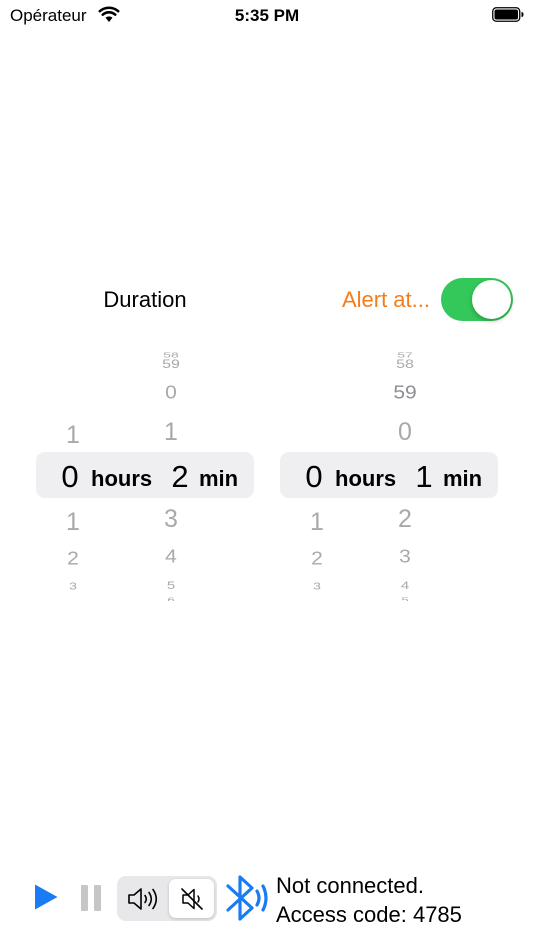 This screenshot has height=950, width=534. Describe the element at coordinates (405, 519) in the screenshot. I see `minutes-wheel-item: 2` at that location.